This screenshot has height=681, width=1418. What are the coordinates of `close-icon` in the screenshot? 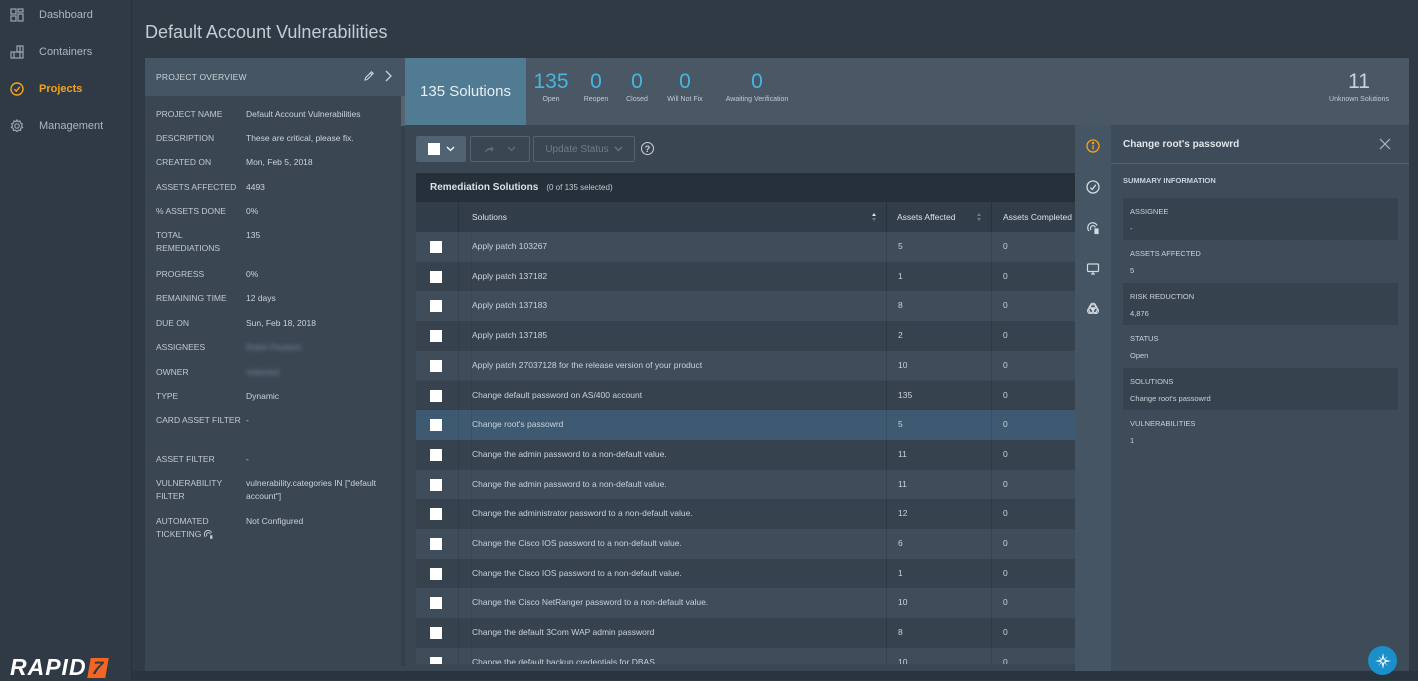 It's located at (1385, 144).